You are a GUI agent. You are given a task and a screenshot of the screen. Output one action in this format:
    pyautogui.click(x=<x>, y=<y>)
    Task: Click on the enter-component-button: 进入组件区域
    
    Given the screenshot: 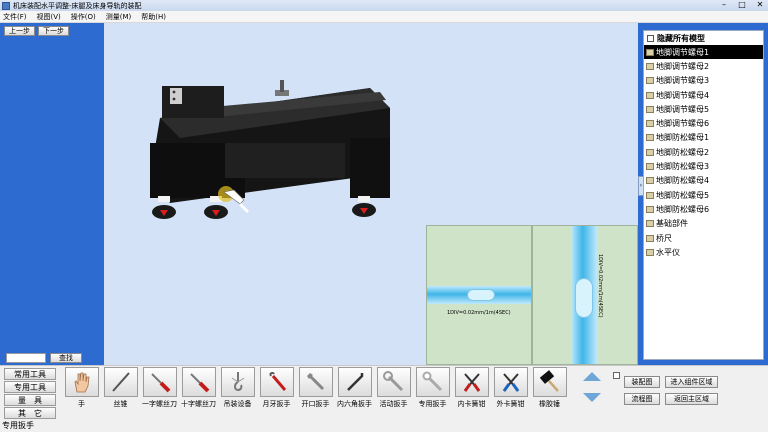 What is the action you would take?
    pyautogui.click(x=691, y=382)
    